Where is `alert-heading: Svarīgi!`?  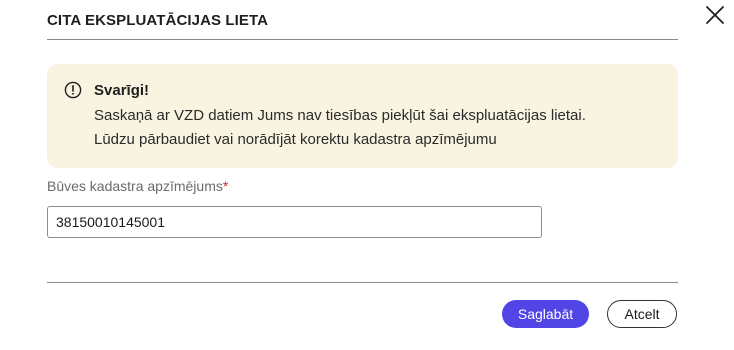 alert-heading: Svarīgi! is located at coordinates (122, 90).